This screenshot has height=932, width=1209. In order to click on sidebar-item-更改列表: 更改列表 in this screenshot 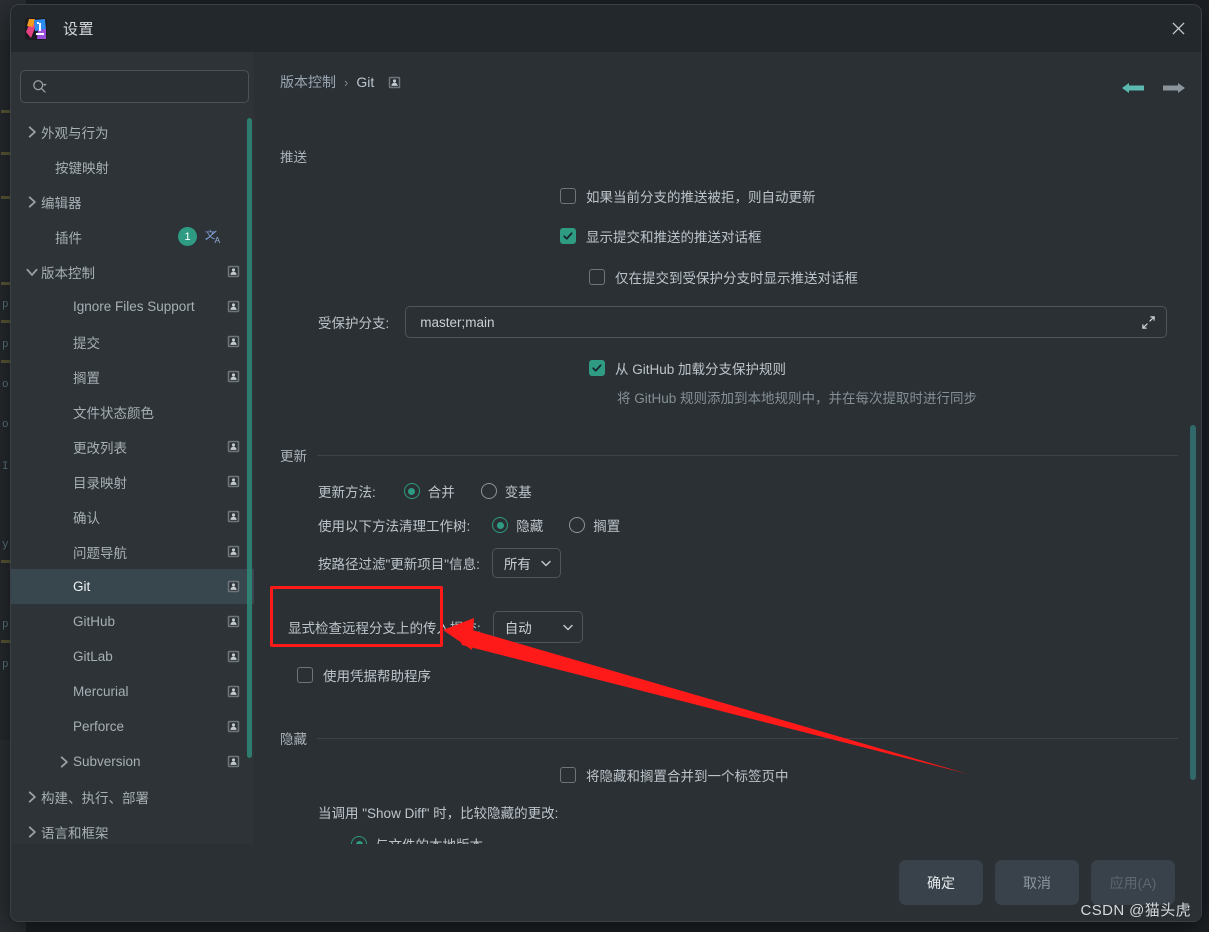, I will do `click(132, 446)`.